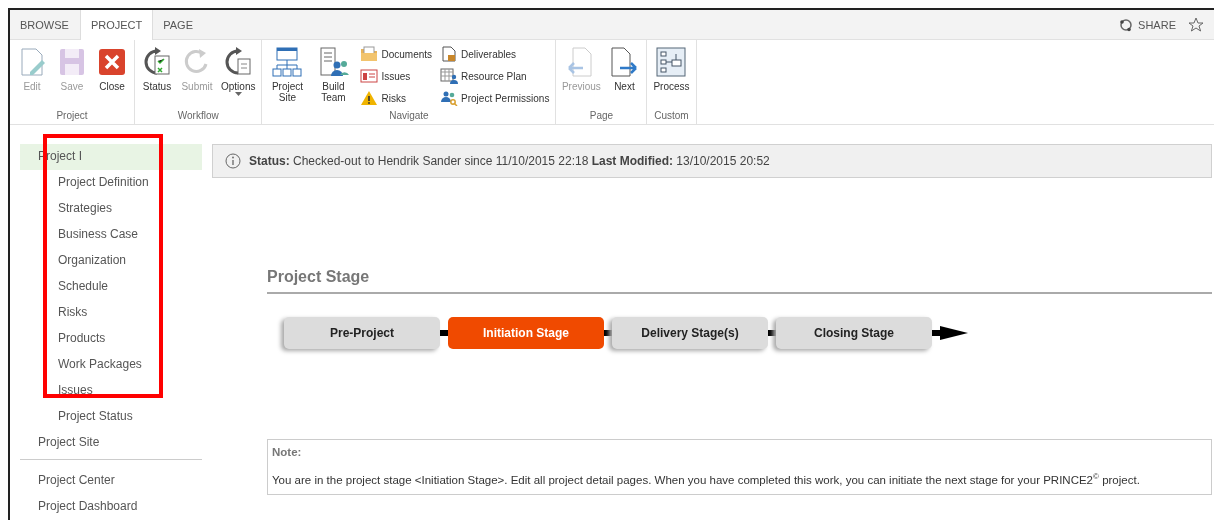  Describe the element at coordinates (111, 313) in the screenshot. I see `nav-subitem: Risks` at that location.